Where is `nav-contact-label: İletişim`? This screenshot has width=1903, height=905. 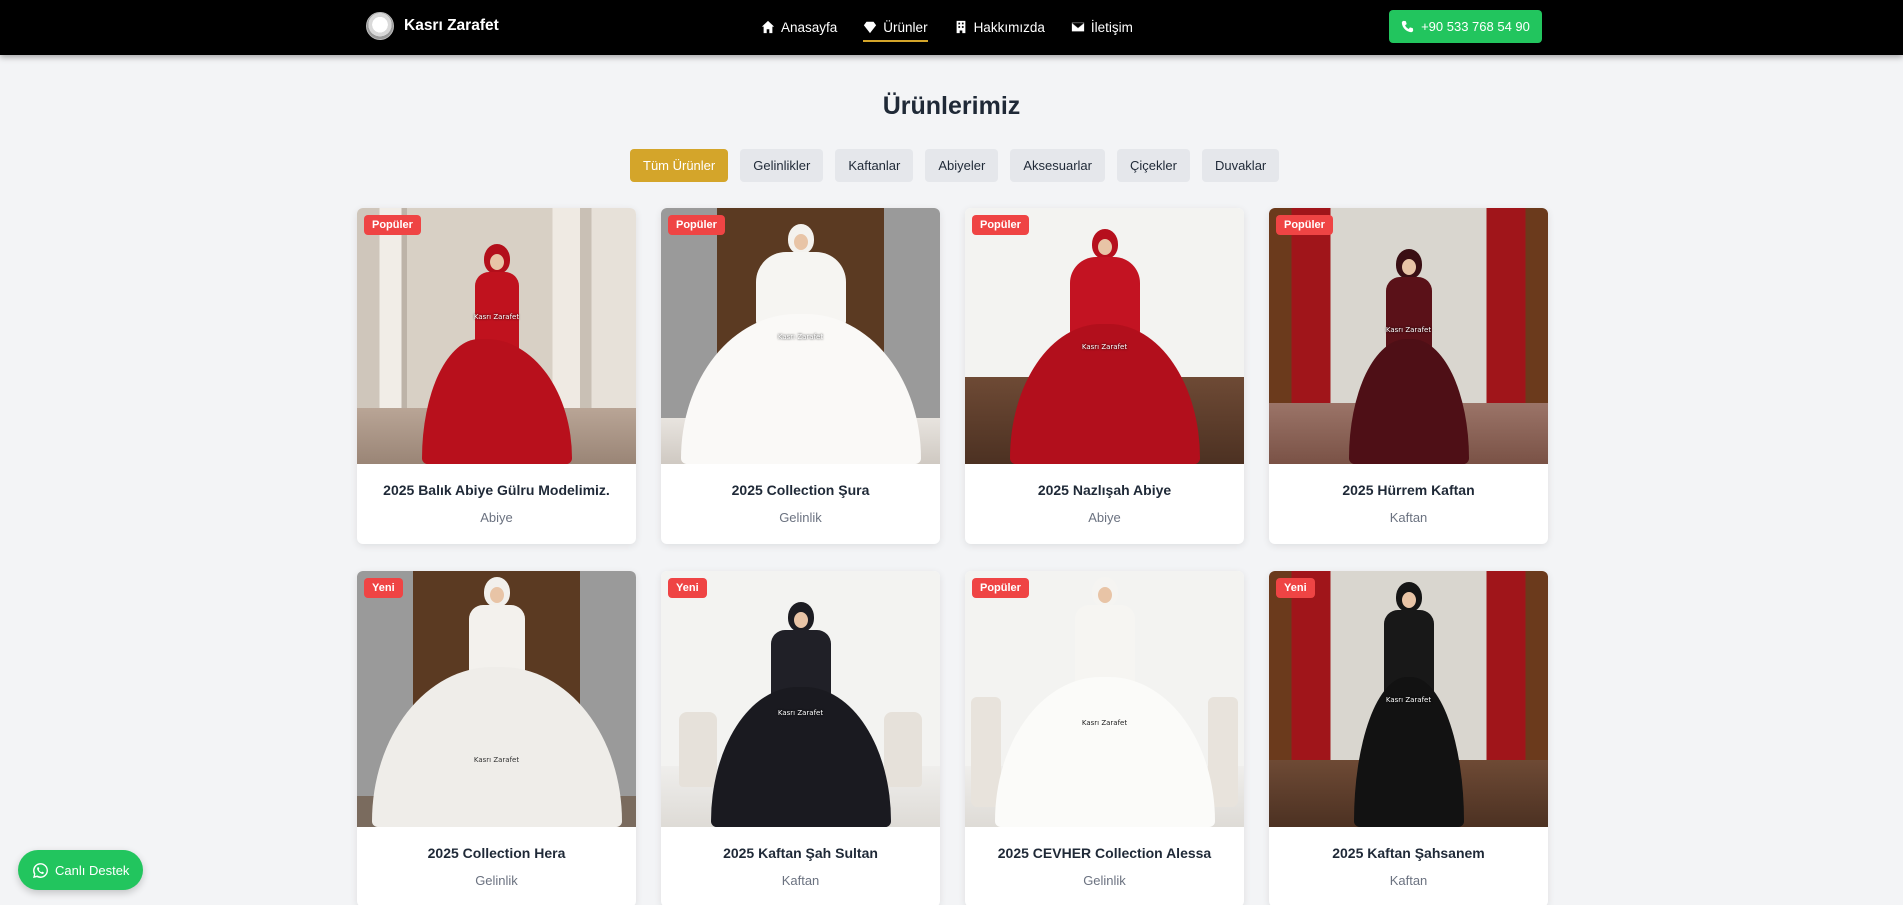 nav-contact-label: İletişim is located at coordinates (1111, 27).